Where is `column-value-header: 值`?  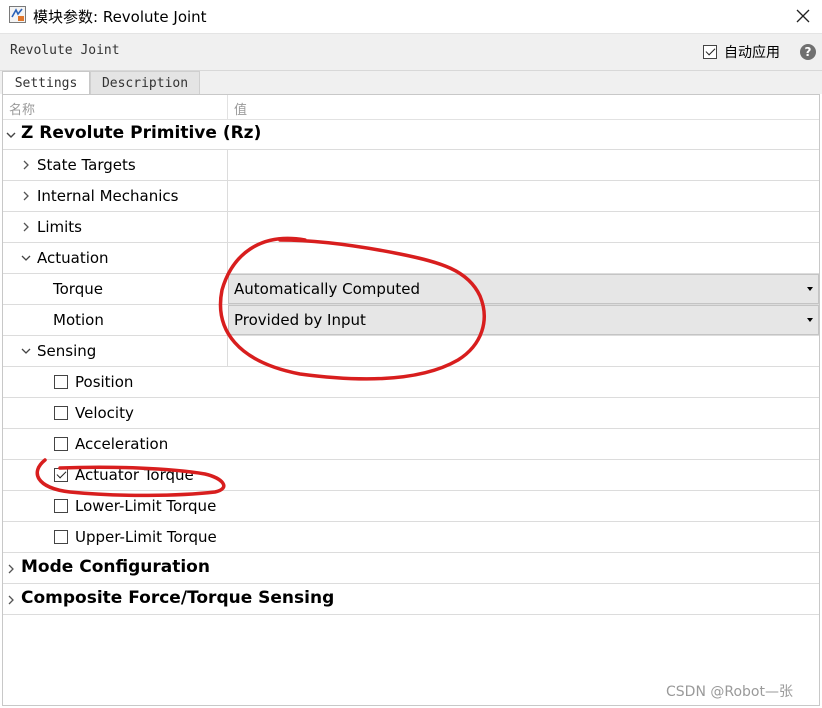
column-value-header: 值 is located at coordinates (241, 110).